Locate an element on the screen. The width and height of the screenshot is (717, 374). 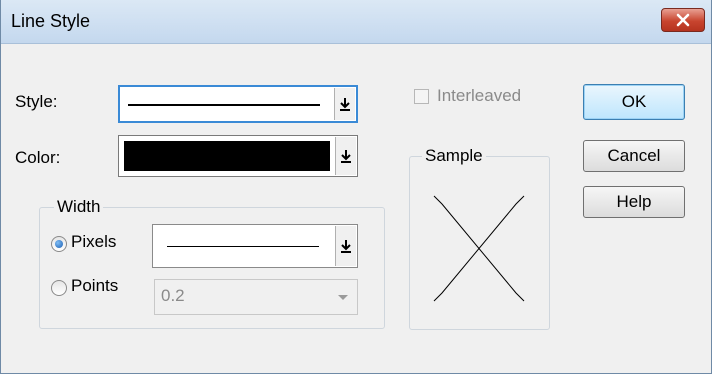
sample-group: Sample is located at coordinates (479, 238).